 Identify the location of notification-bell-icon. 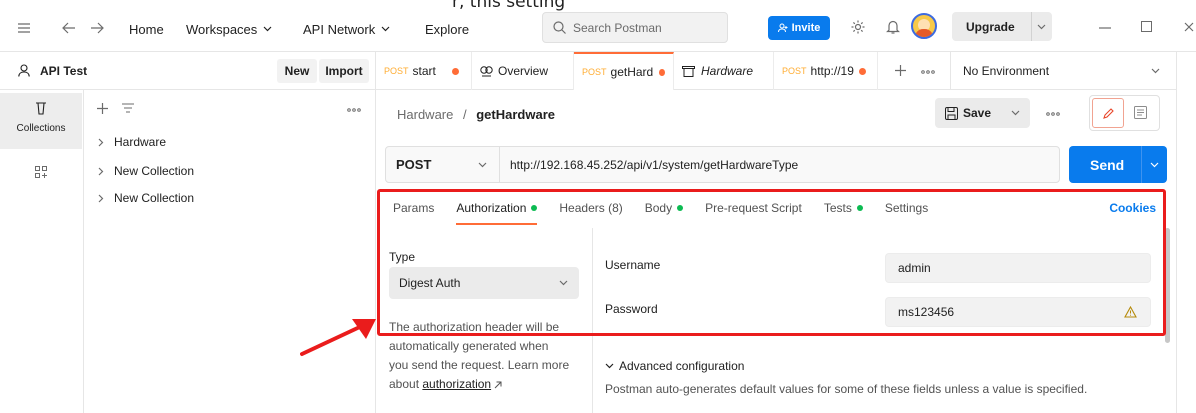
(893, 27).